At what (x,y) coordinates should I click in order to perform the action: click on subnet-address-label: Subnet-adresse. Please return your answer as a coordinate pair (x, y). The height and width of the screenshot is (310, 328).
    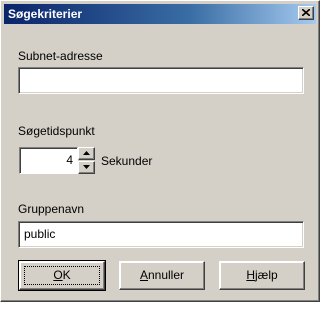
    Looking at the image, I should click on (60, 56).